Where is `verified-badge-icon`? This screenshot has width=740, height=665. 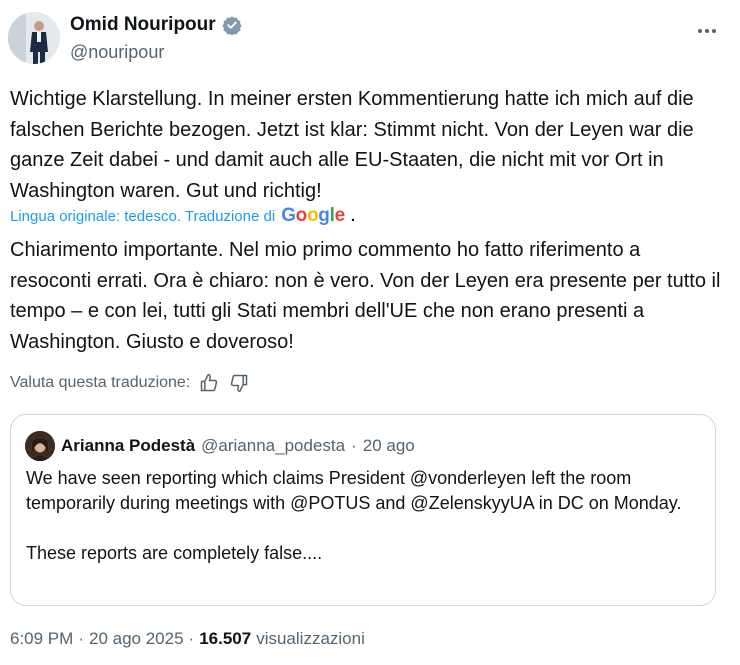
verified-badge-icon is located at coordinates (231, 25).